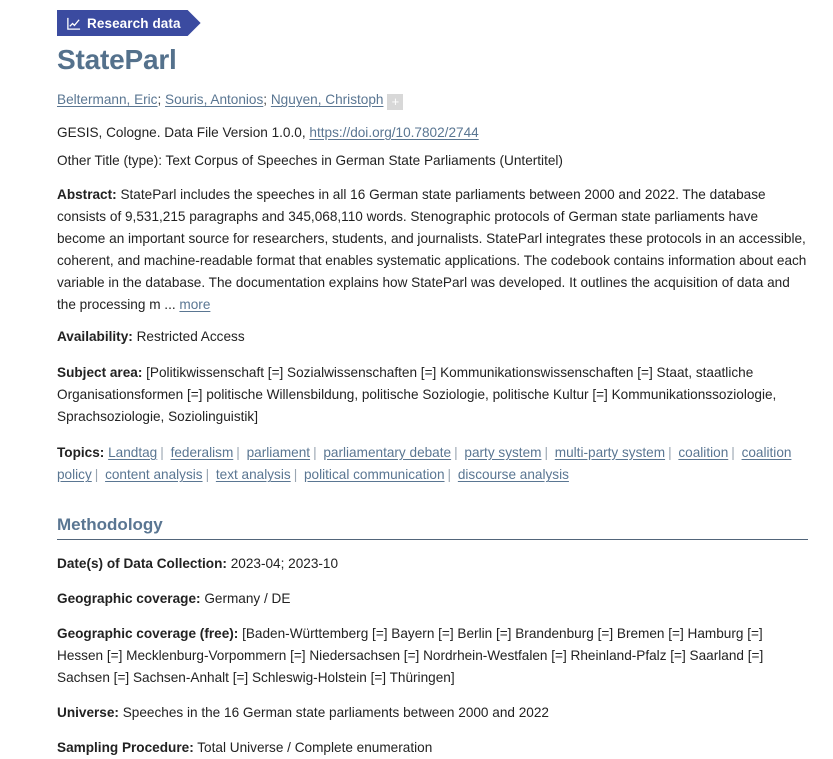 The width and height of the screenshot is (833, 759). Describe the element at coordinates (245, 599) in the screenshot. I see `methodology-field-value: Germany / DE` at that location.